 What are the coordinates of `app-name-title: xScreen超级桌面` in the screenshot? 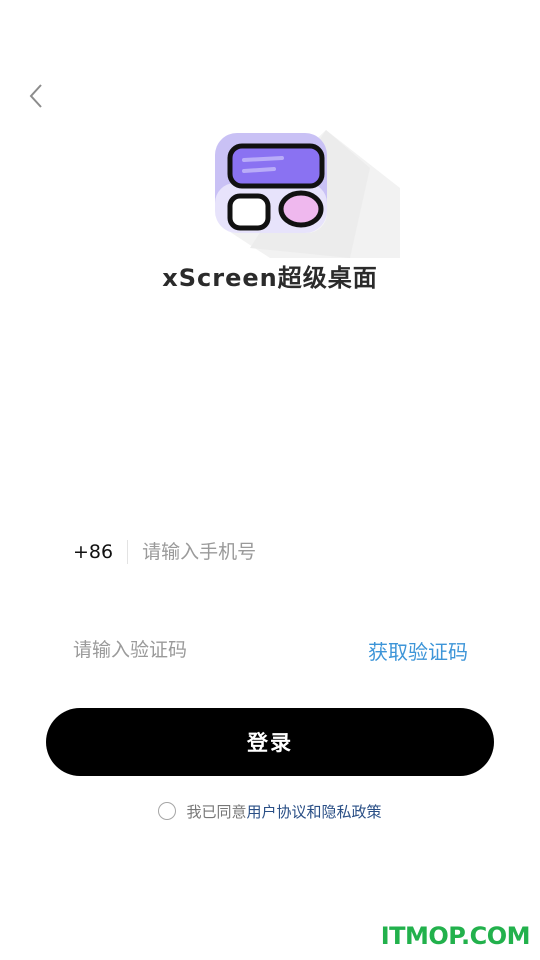 It's located at (270, 278).